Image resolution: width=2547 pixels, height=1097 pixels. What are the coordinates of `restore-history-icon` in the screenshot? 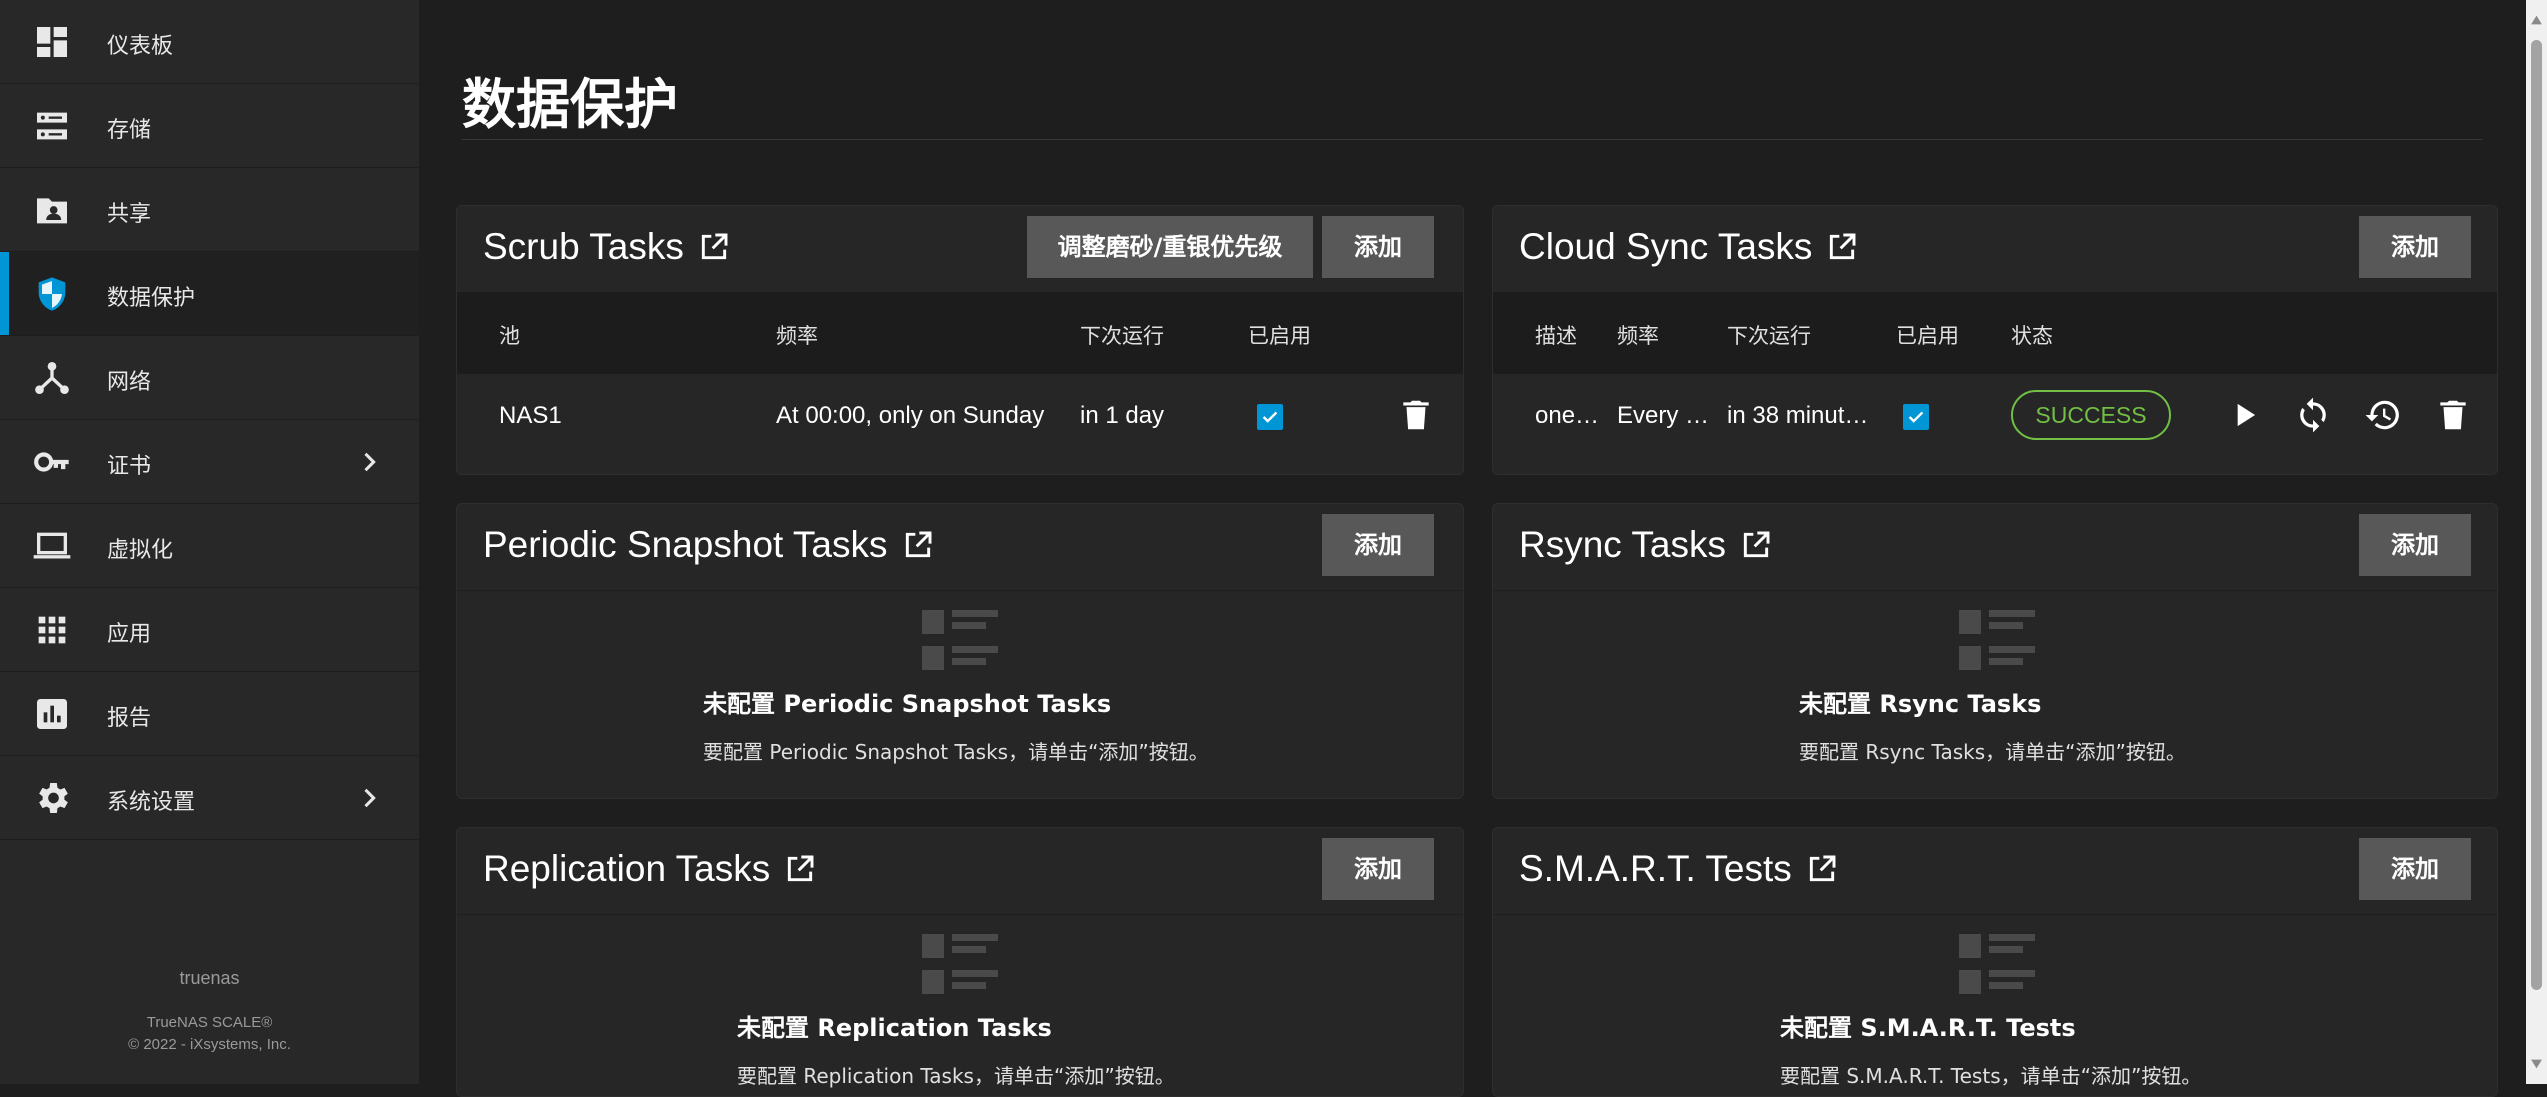 It's located at (2383, 415).